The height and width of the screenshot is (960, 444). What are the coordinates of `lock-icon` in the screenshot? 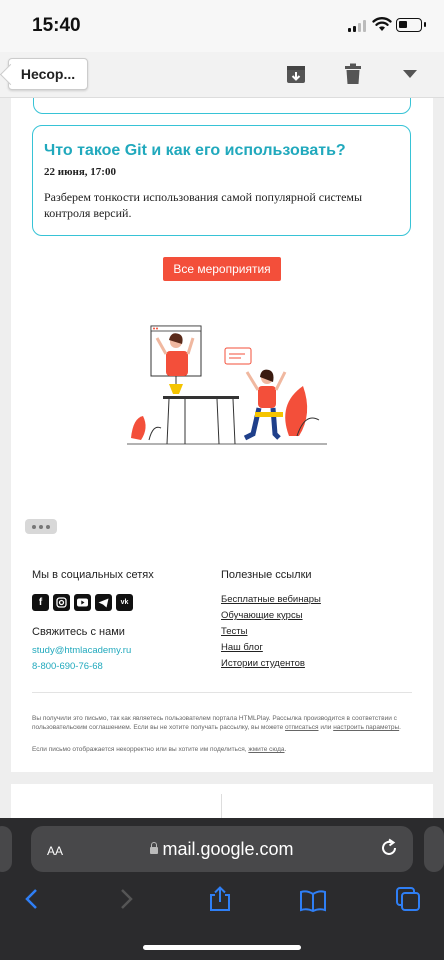 It's located at (154, 848).